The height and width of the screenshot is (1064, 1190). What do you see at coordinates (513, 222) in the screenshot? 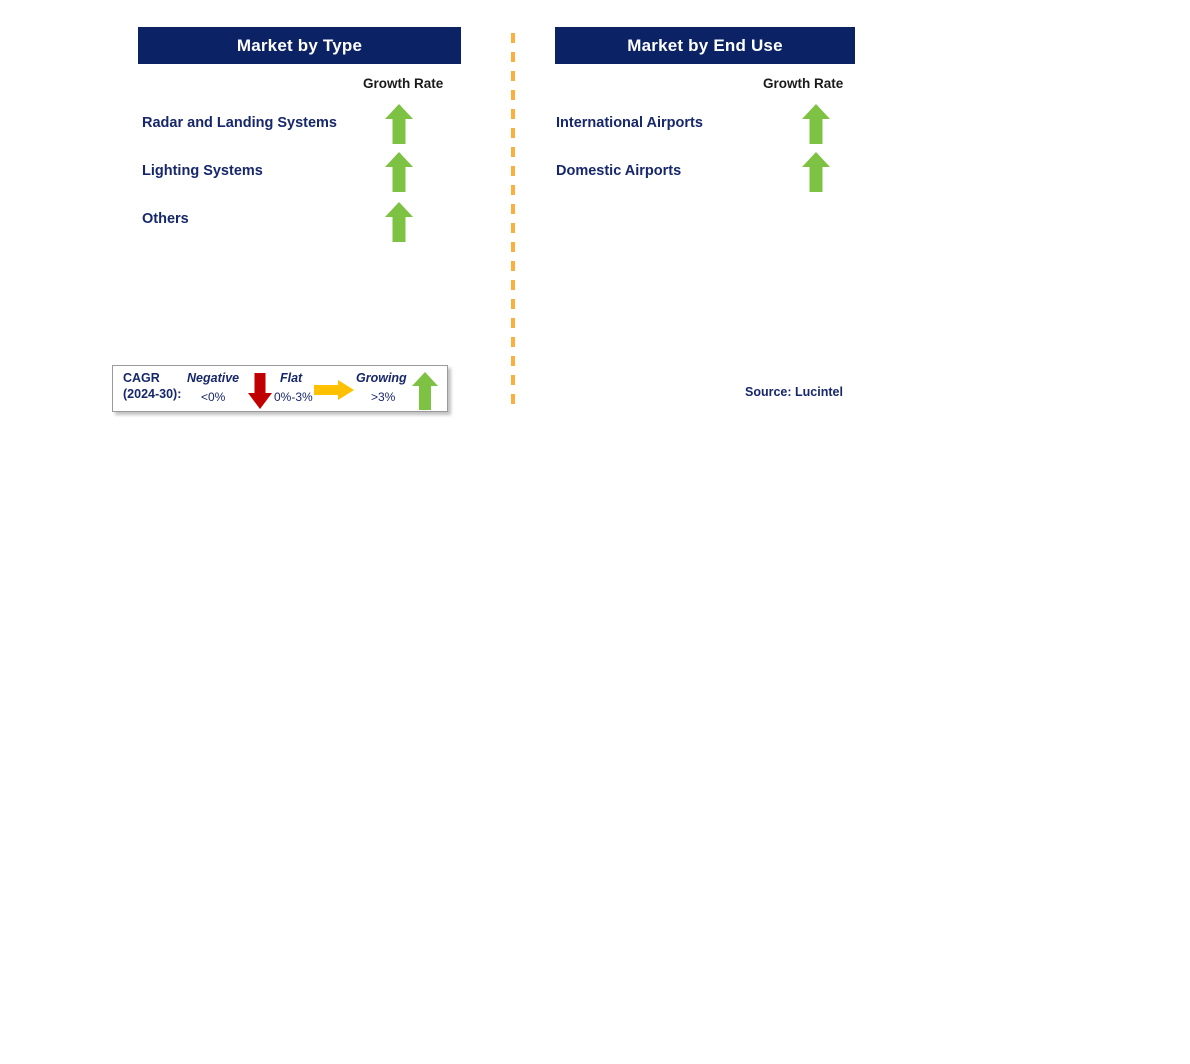
I see `vertical-dashed-divider` at bounding box center [513, 222].